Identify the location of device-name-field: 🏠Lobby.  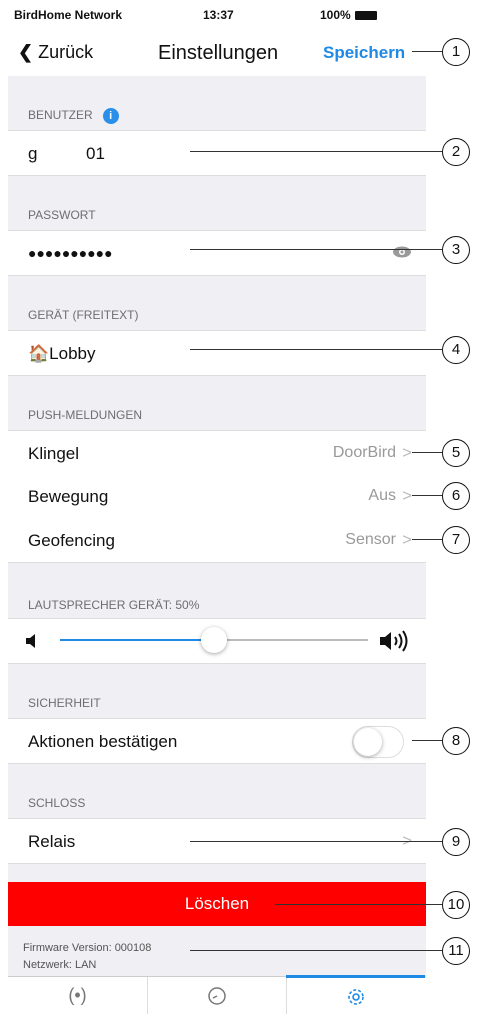
(217, 353).